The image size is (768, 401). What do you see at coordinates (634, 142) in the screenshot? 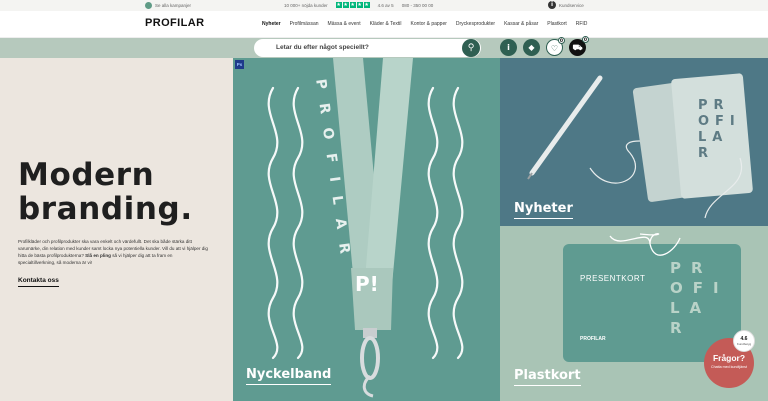
I see `tile-nyheter: PROFILAR Nyheter` at bounding box center [634, 142].